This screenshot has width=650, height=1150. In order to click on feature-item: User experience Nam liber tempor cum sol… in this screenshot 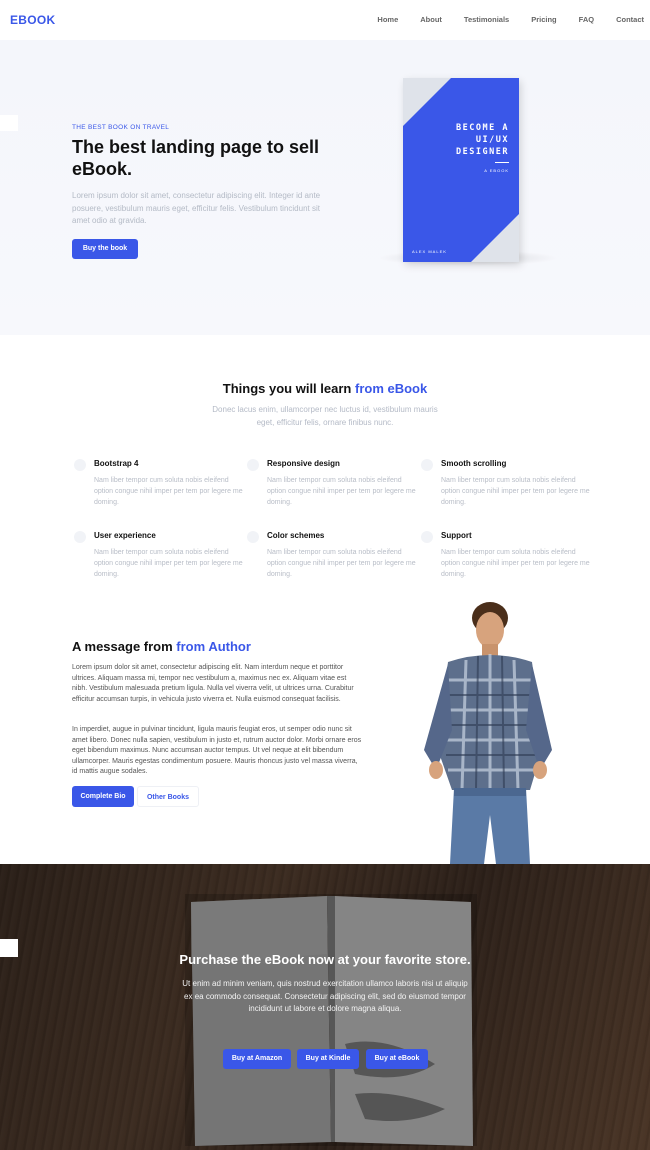, I will do `click(159, 555)`.